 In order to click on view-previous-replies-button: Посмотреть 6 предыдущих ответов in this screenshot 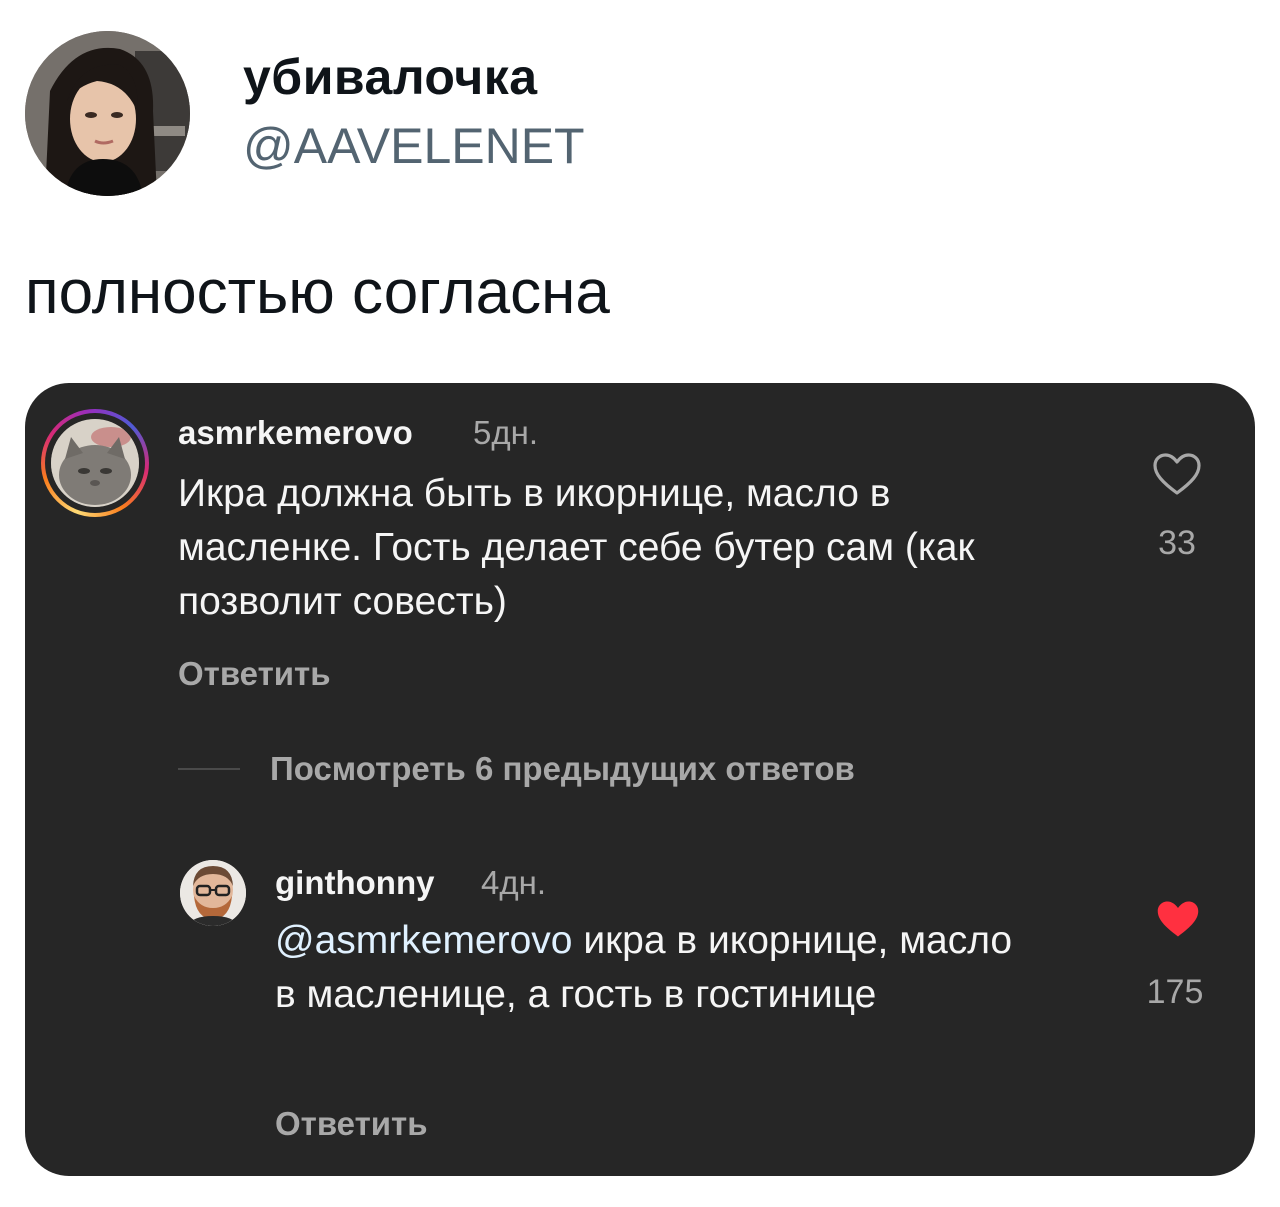, I will do `click(562, 769)`.